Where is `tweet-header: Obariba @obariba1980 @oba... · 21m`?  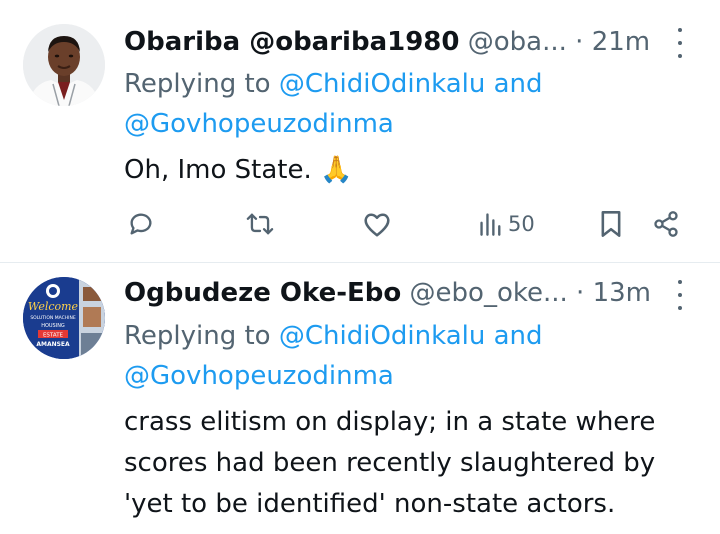
tweet-header: Obariba @obariba1980 @oba... · 21m is located at coordinates (394, 42).